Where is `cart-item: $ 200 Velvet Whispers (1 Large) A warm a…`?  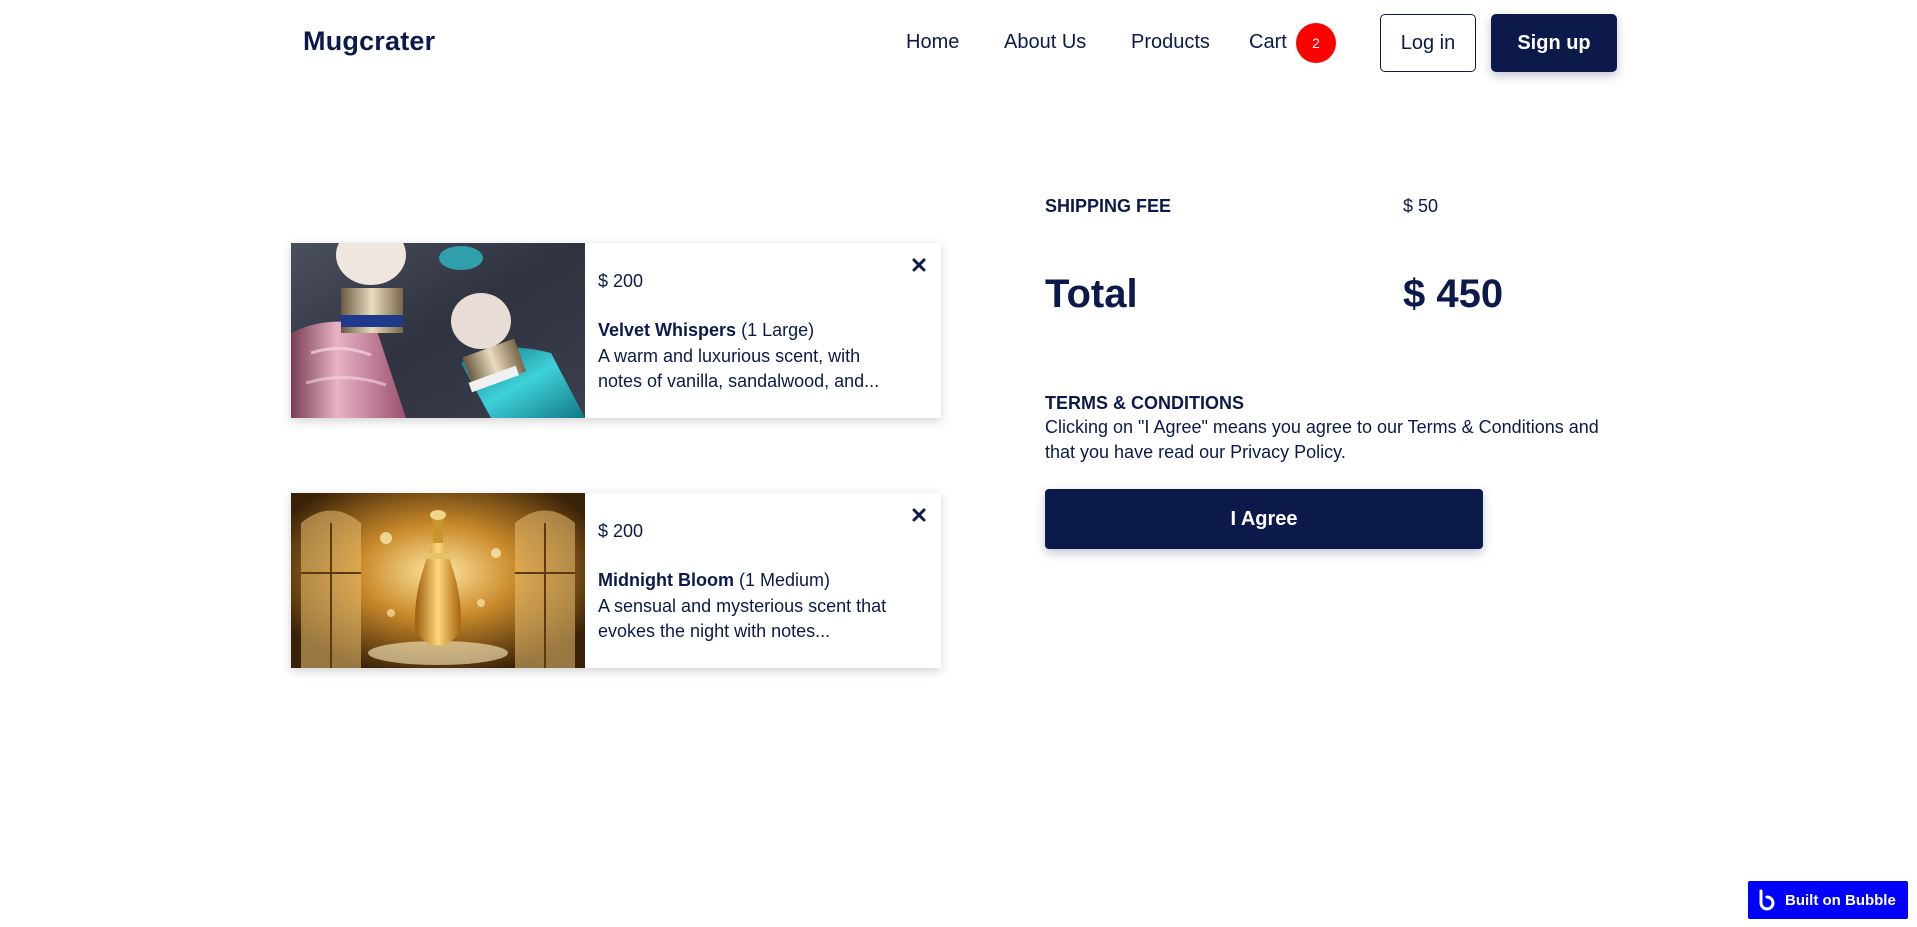 cart-item: $ 200 Velvet Whispers (1 Large) A warm a… is located at coordinates (616, 330).